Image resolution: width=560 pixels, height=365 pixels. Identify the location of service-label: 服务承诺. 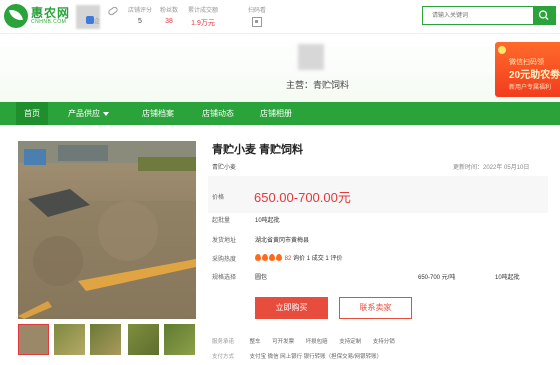
(223, 342).